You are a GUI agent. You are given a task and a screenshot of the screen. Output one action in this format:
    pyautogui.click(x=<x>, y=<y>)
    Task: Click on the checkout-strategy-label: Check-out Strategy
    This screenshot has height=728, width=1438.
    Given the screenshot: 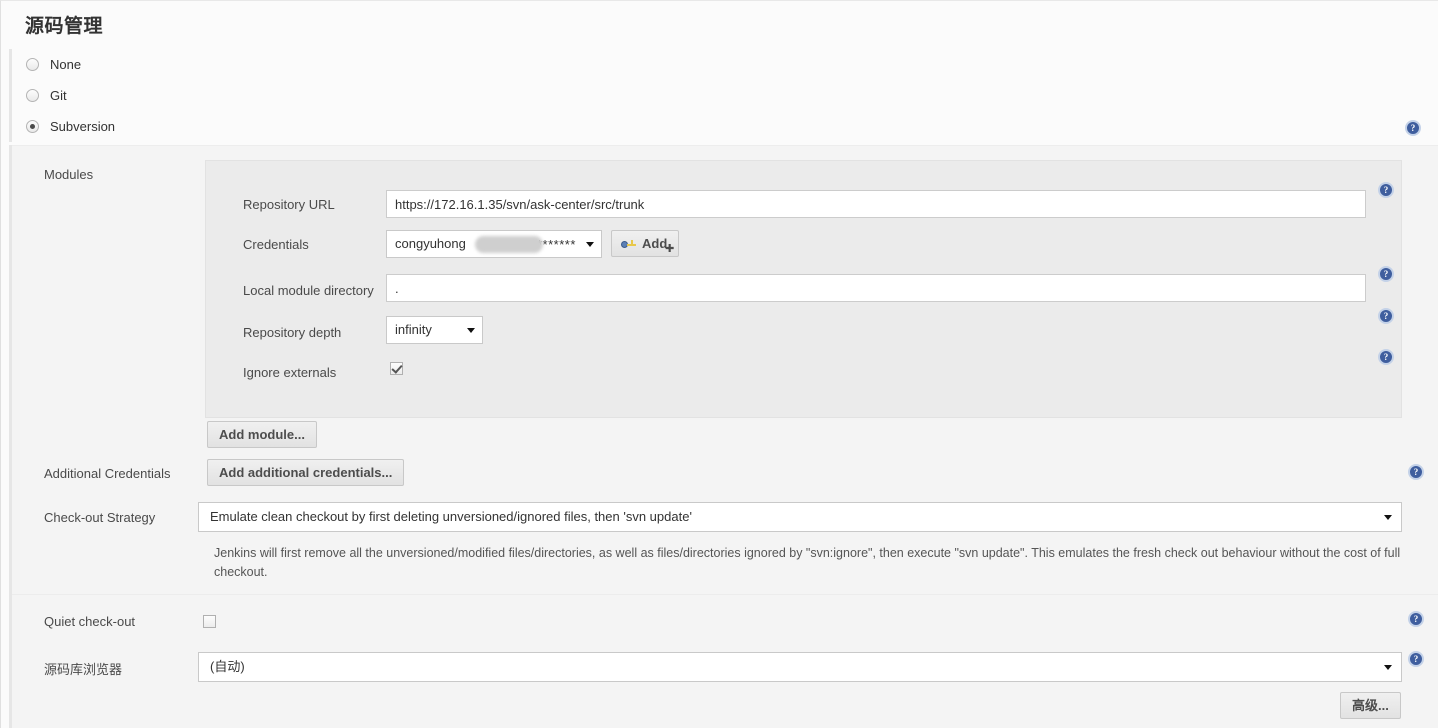 What is the action you would take?
    pyautogui.click(x=100, y=517)
    